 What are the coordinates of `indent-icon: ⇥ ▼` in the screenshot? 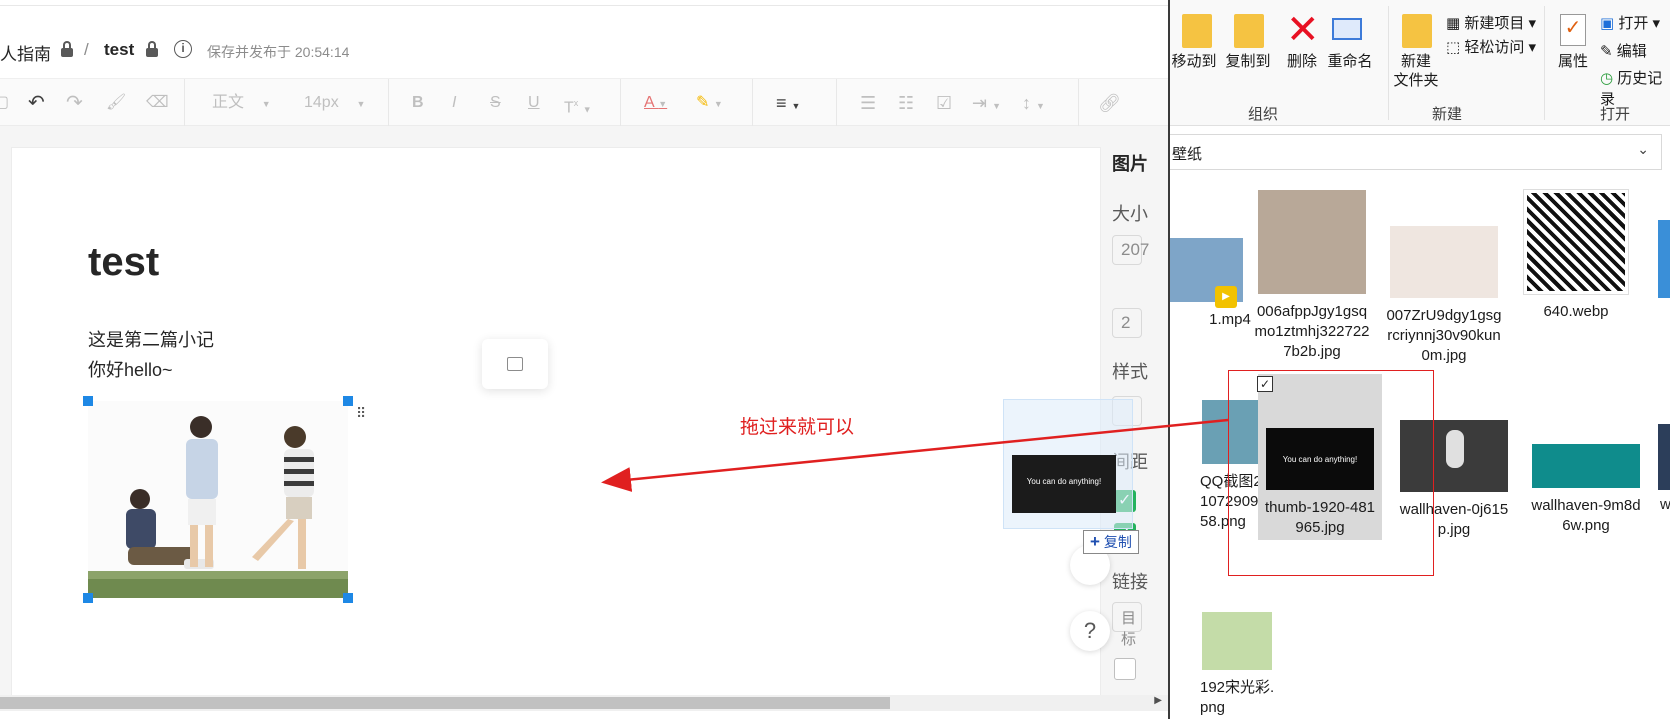 It's located at (986, 104).